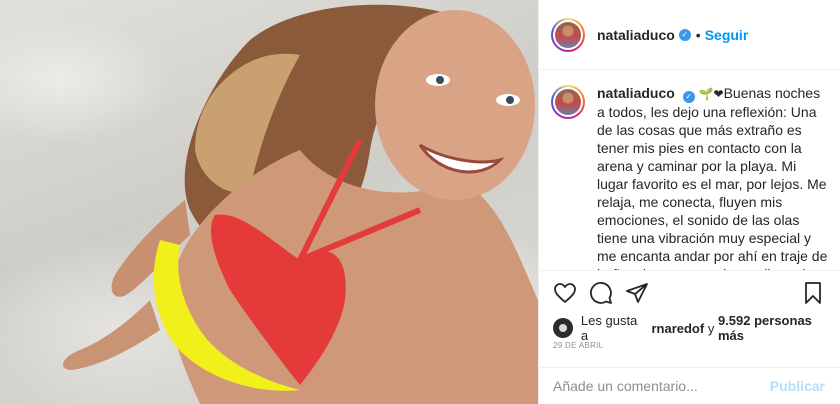  What do you see at coordinates (636, 93) in the screenshot?
I see `caption-username: nataliaduco` at bounding box center [636, 93].